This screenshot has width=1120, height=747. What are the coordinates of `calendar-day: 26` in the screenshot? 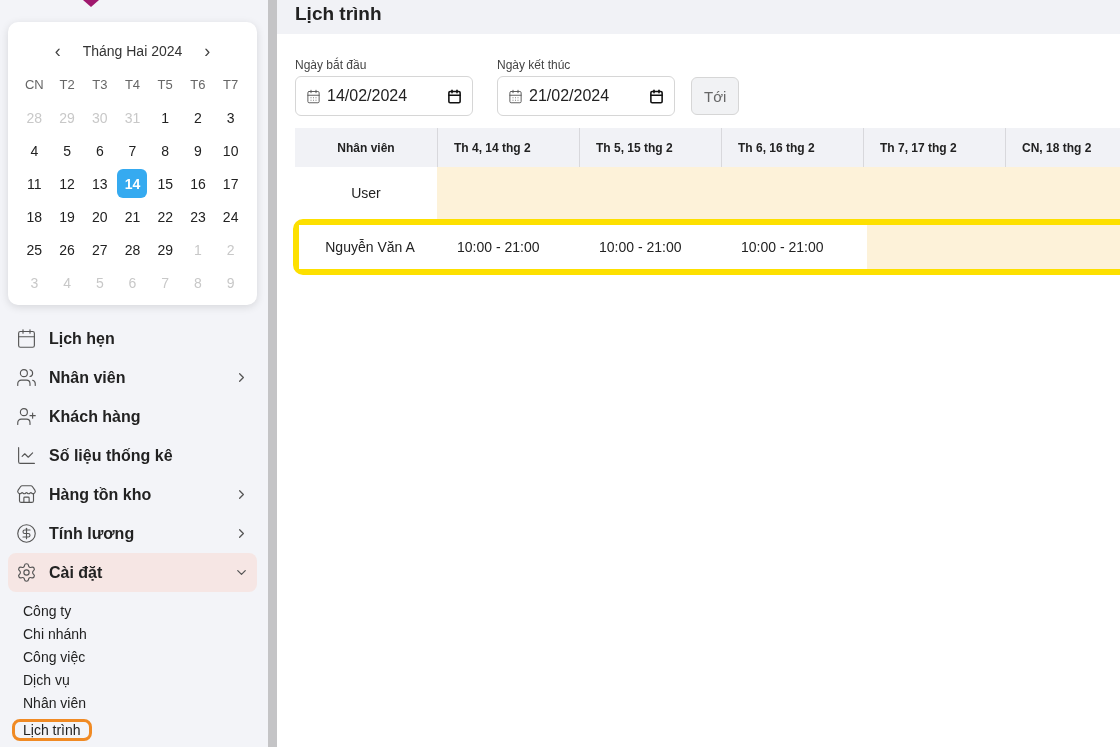 It's located at (67, 249).